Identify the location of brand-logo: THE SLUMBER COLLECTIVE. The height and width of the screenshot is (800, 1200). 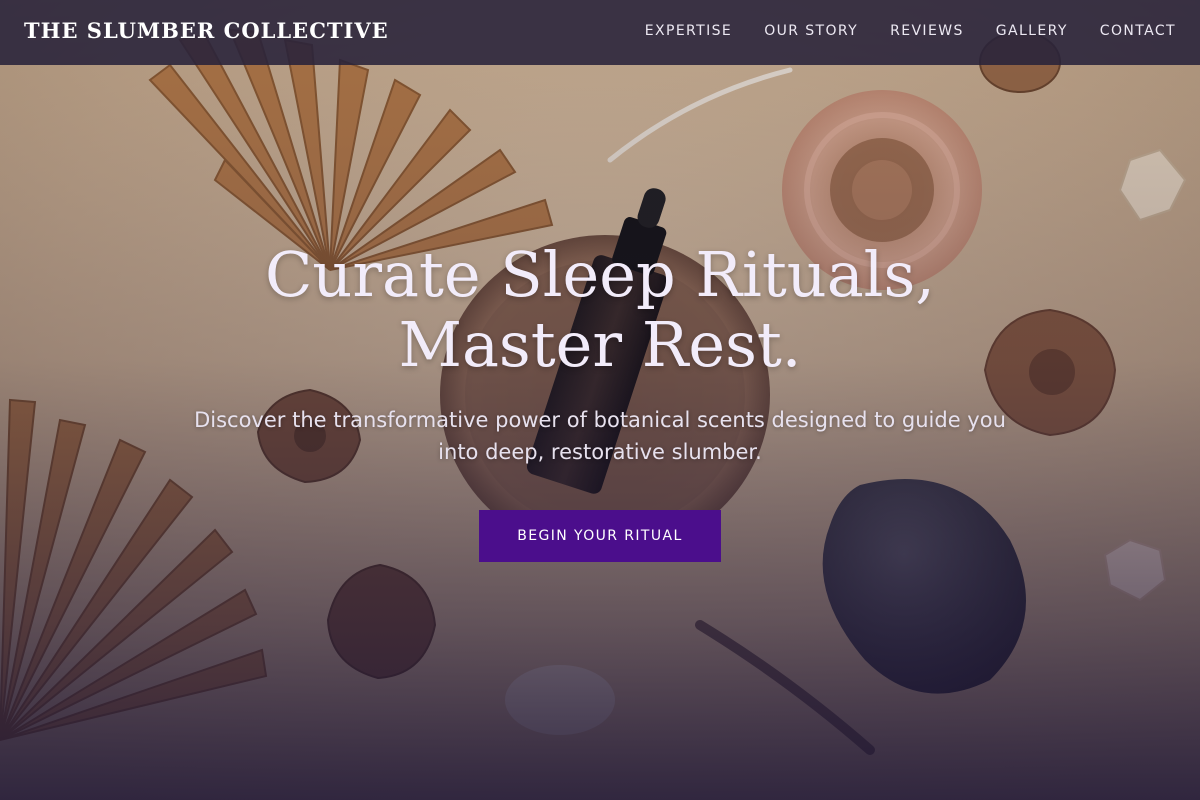
(206, 30).